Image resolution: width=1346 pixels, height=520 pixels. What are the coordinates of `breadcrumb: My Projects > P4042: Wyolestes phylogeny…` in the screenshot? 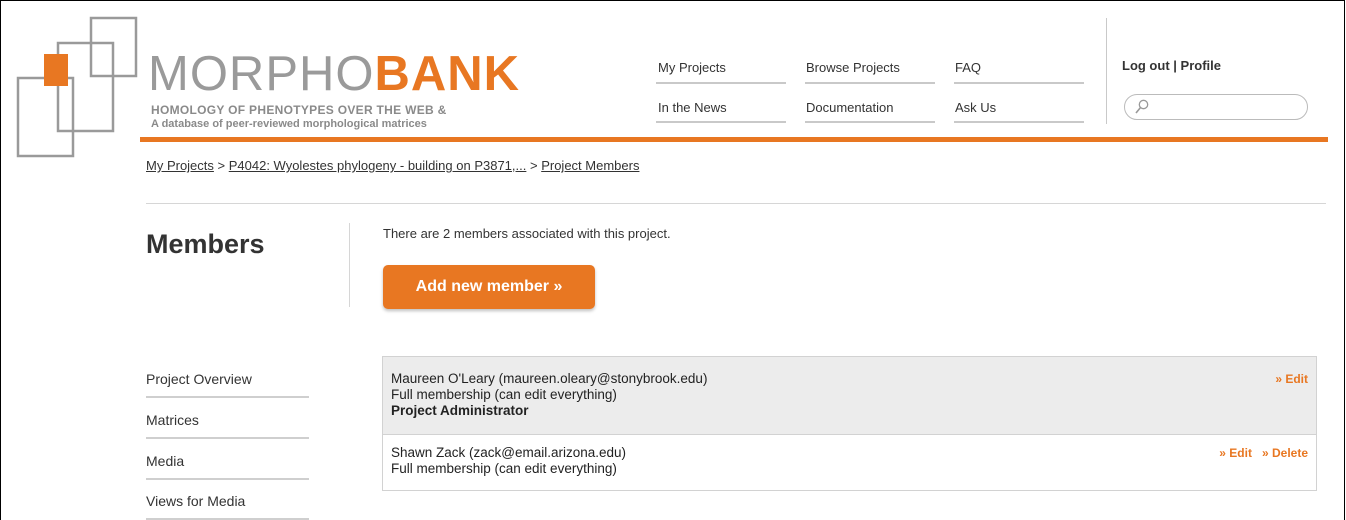 It's located at (392, 165).